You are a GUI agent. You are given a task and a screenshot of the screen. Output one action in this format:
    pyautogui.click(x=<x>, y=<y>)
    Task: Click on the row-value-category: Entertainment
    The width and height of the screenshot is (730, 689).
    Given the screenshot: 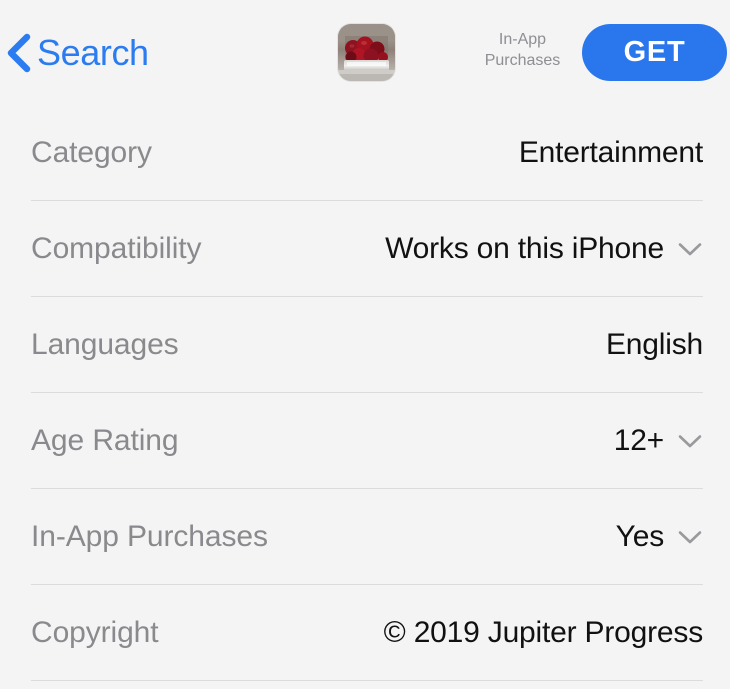 What is the action you would take?
    pyautogui.click(x=610, y=152)
    